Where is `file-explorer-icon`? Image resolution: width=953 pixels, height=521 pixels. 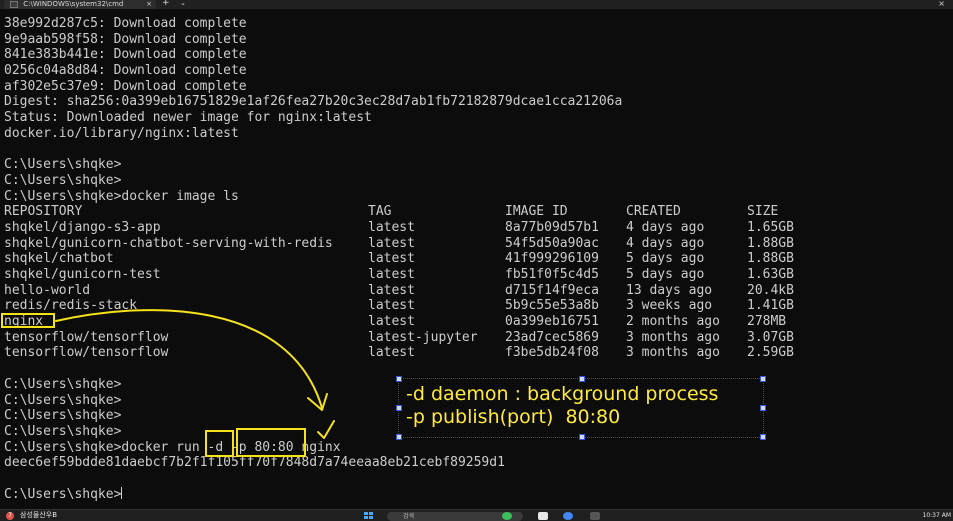 file-explorer-icon is located at coordinates (507, 516).